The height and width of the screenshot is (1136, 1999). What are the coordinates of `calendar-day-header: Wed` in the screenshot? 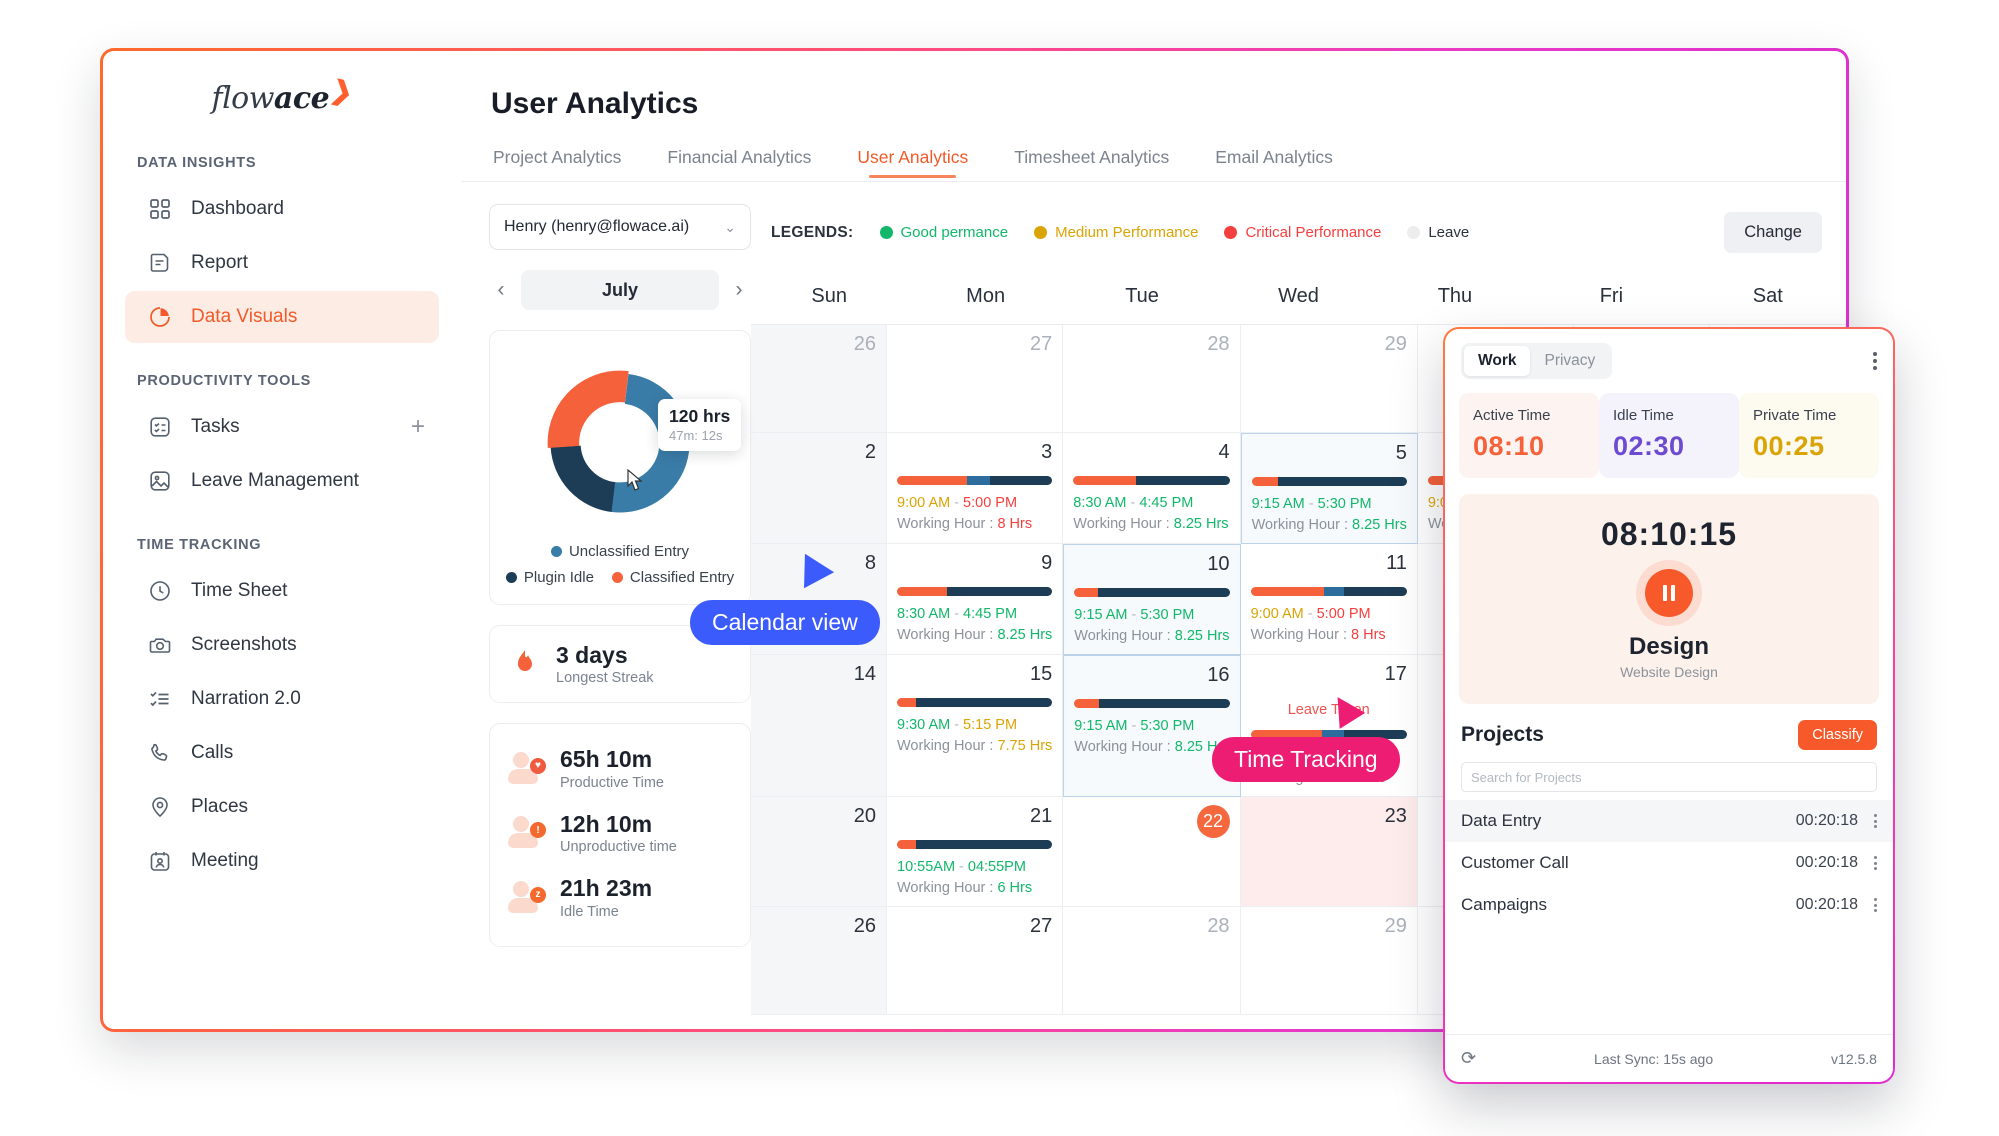 It's located at (1298, 296).